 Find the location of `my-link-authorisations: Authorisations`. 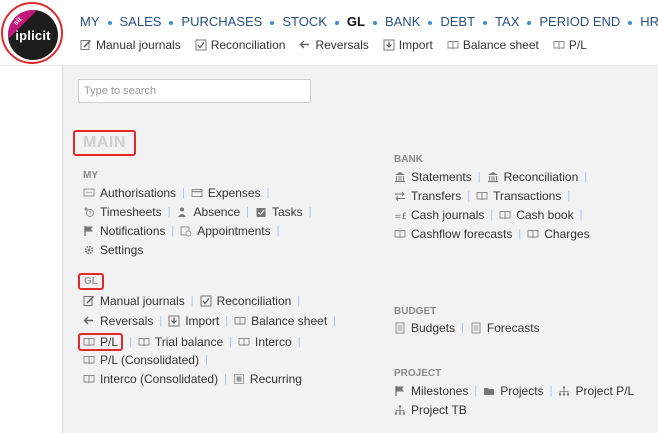

my-link-authorisations: Authorisations is located at coordinates (129, 193).